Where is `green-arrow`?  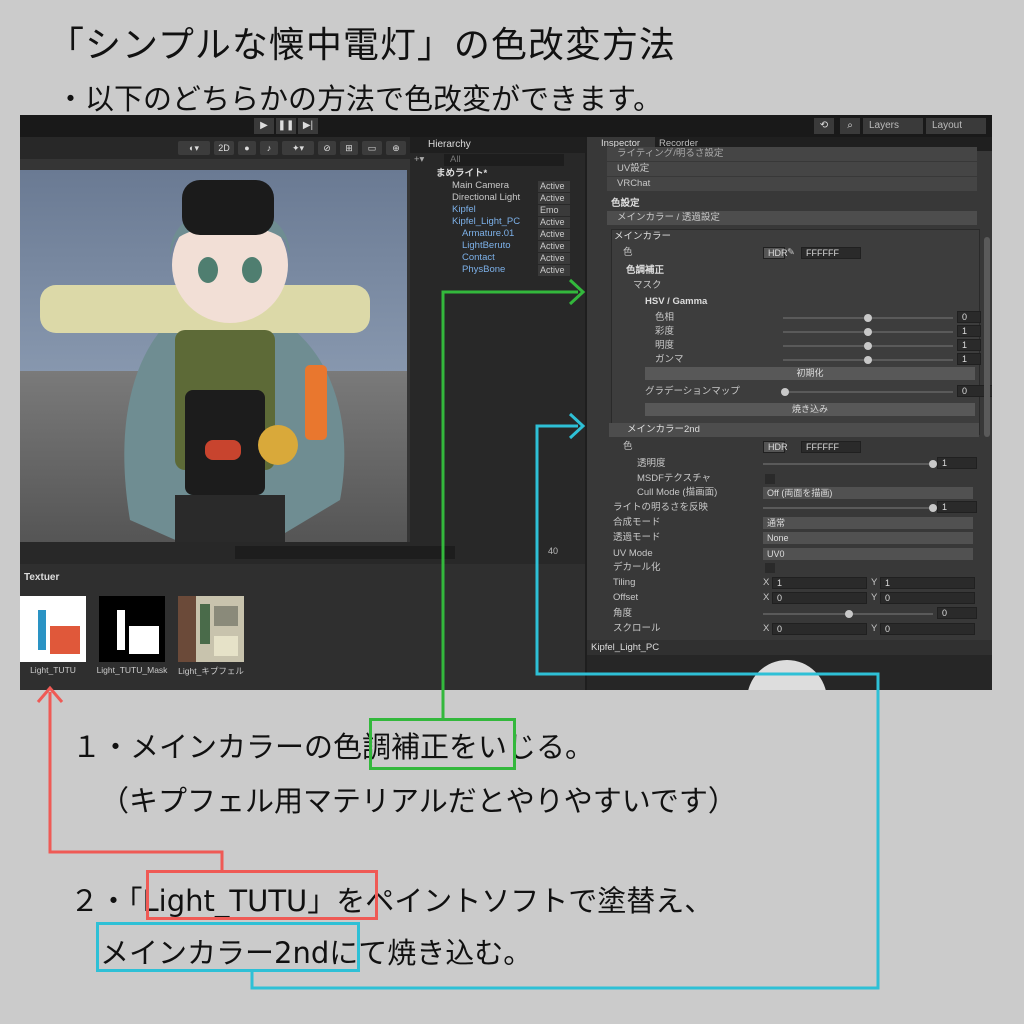 green-arrow is located at coordinates (509, 504).